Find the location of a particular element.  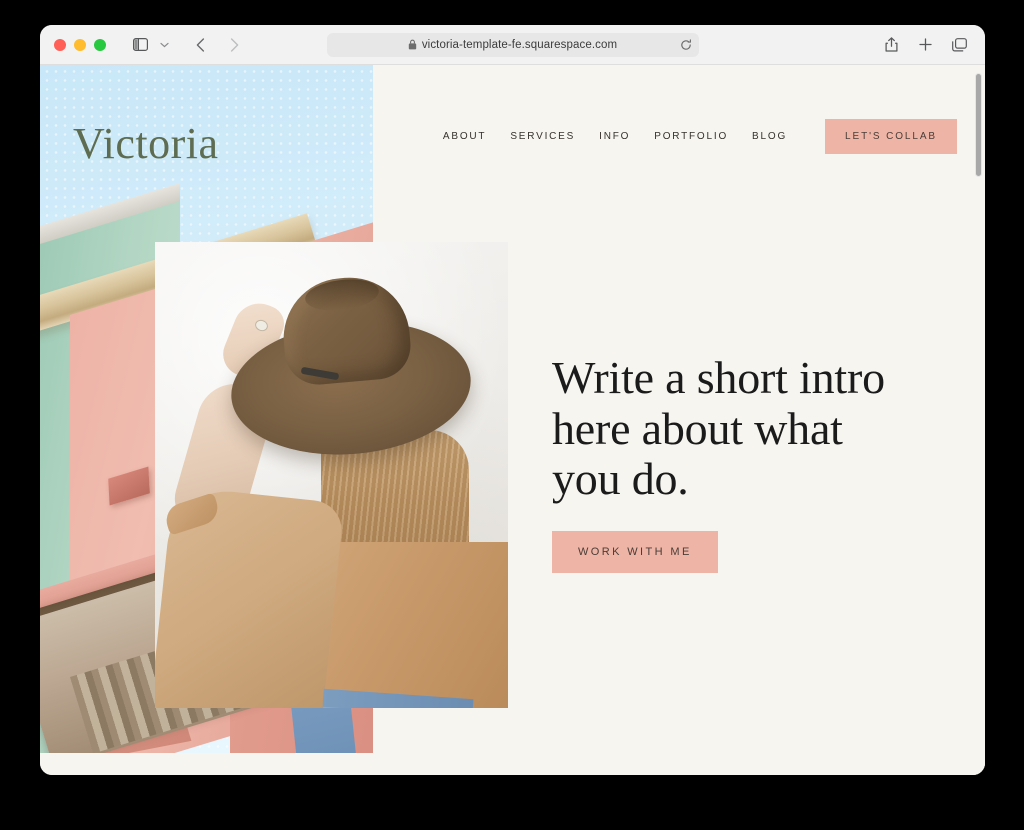

back-arrow-icon is located at coordinates (200, 45).